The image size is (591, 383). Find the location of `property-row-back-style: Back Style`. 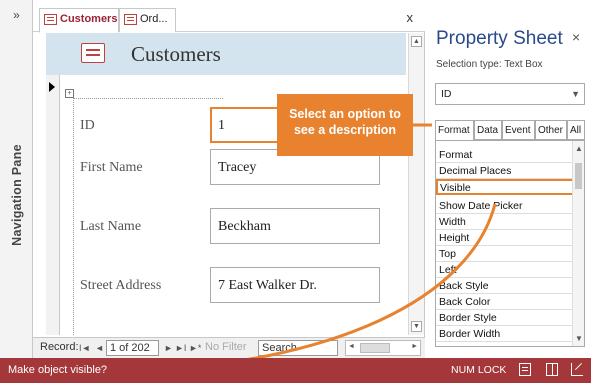

property-row-back-style: Back Style is located at coordinates (505, 286).